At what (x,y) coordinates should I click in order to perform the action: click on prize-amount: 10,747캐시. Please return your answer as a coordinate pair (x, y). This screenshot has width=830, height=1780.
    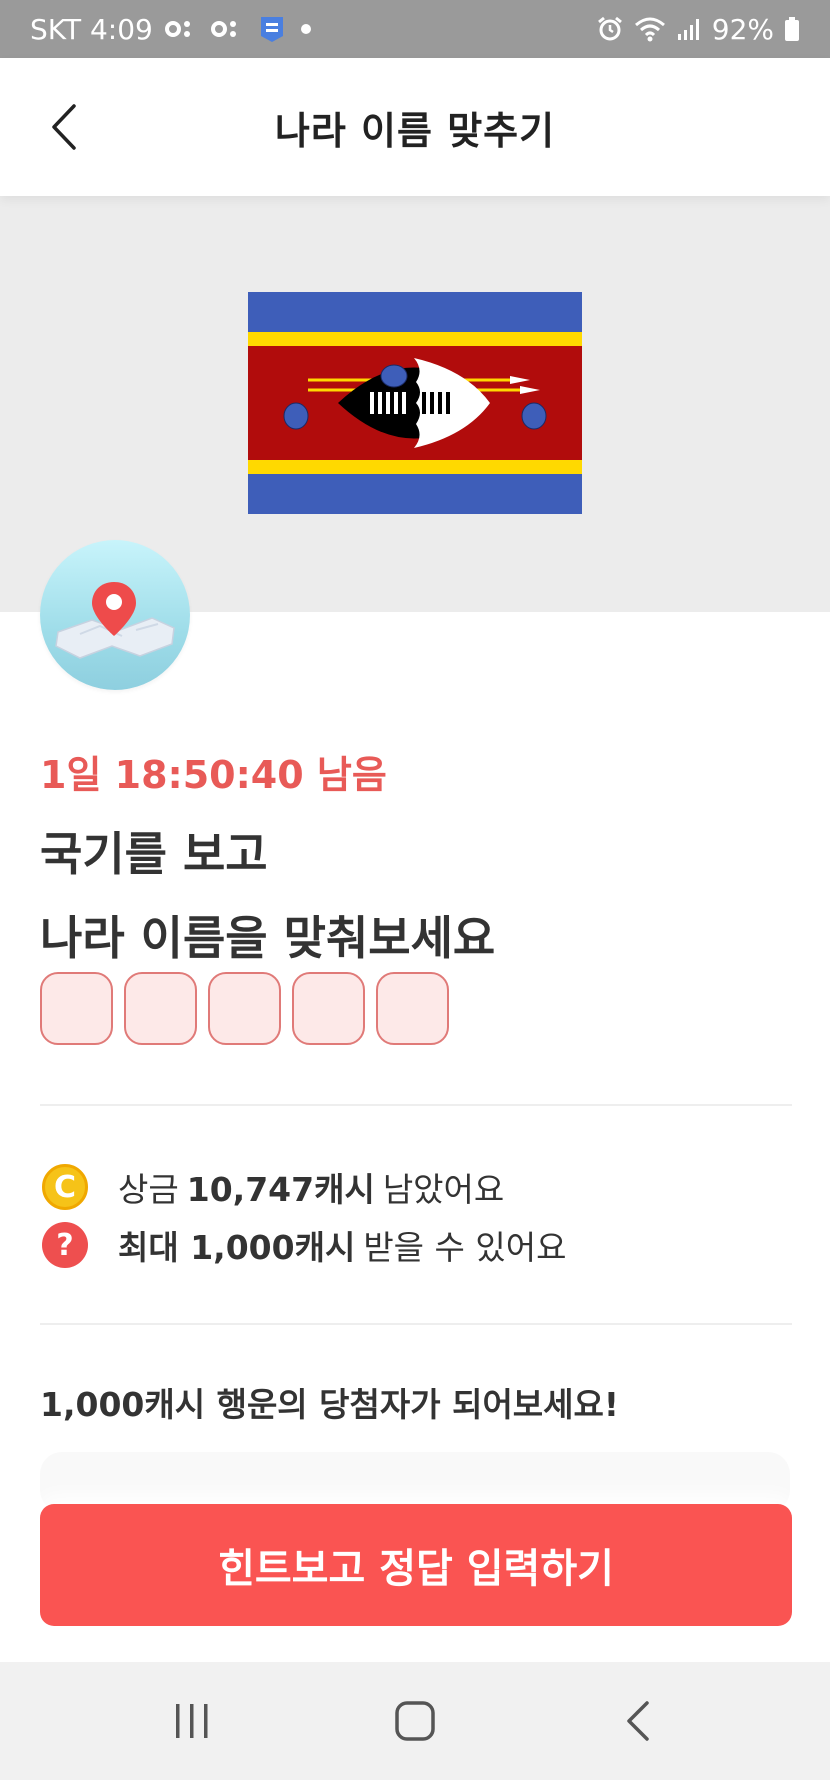
    Looking at the image, I should click on (280, 1189).